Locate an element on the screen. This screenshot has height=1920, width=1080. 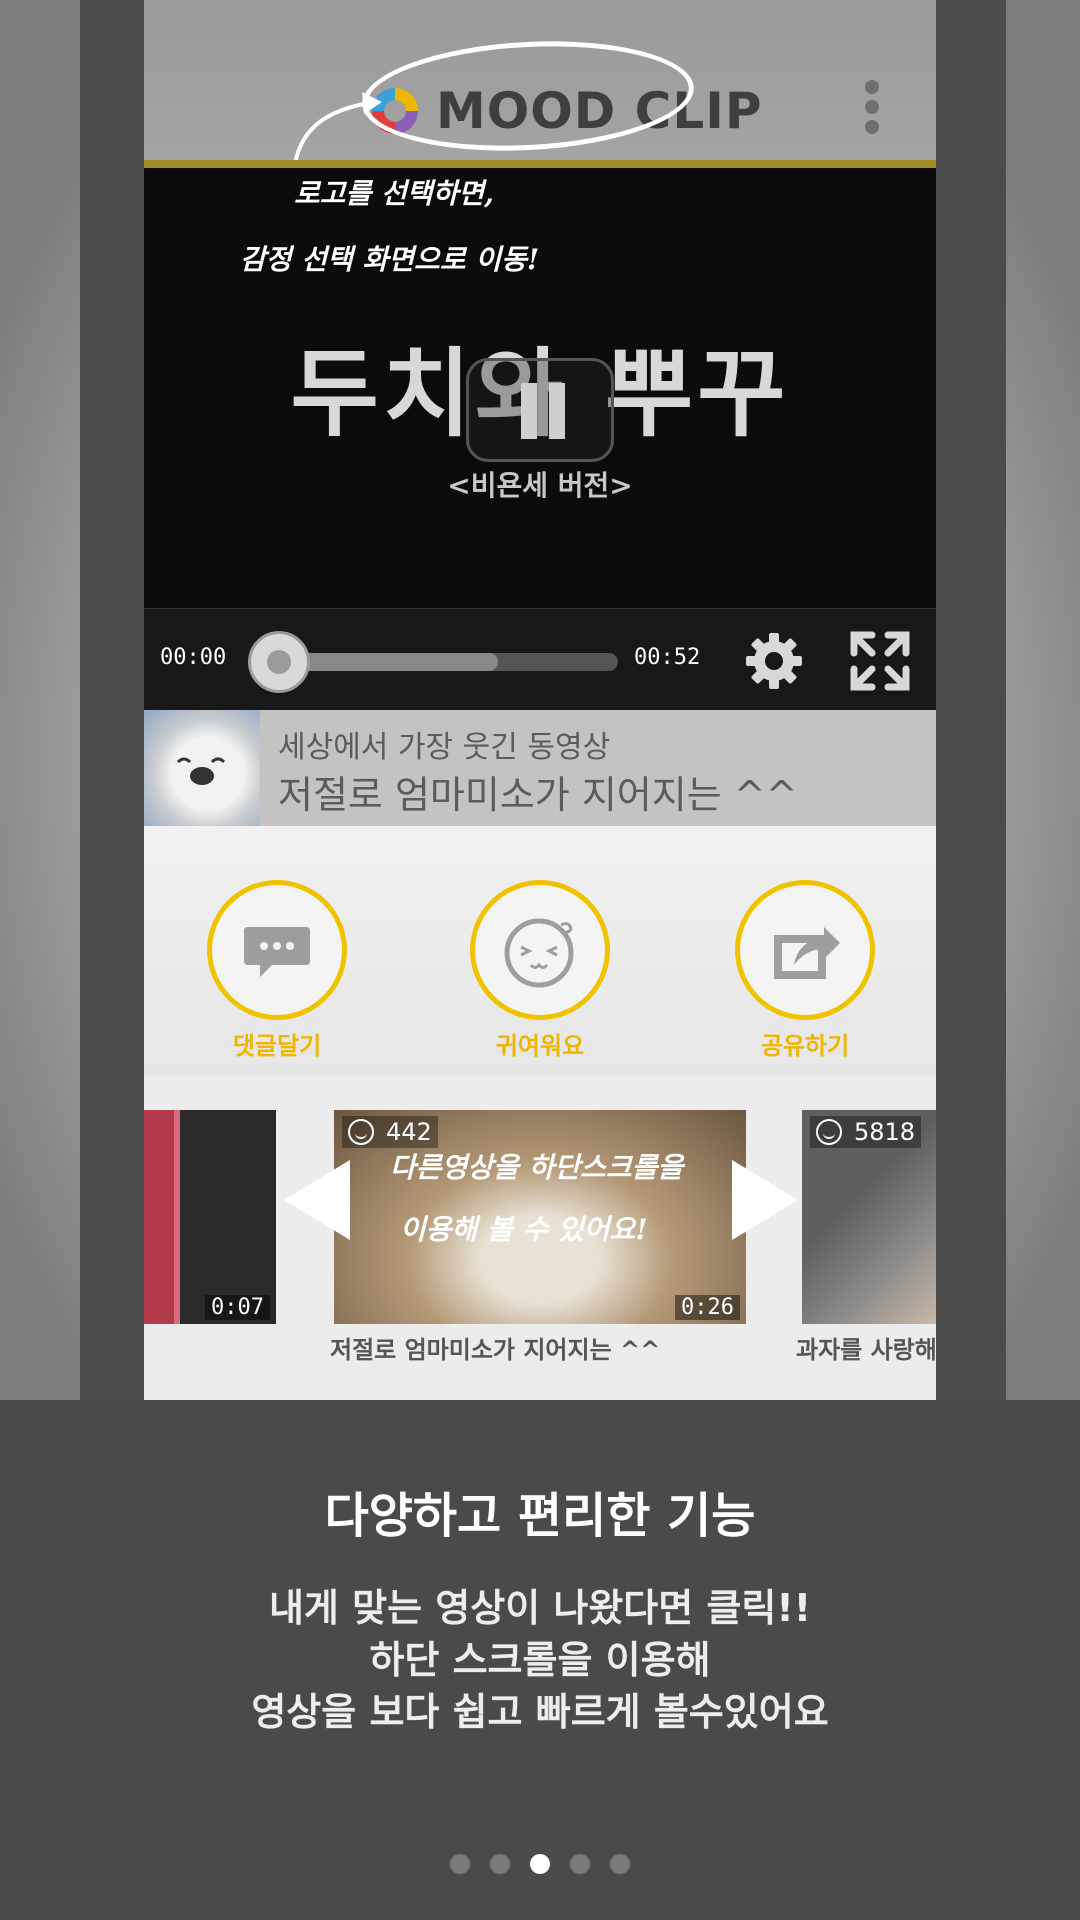
pause-icon is located at coordinates (540, 410).